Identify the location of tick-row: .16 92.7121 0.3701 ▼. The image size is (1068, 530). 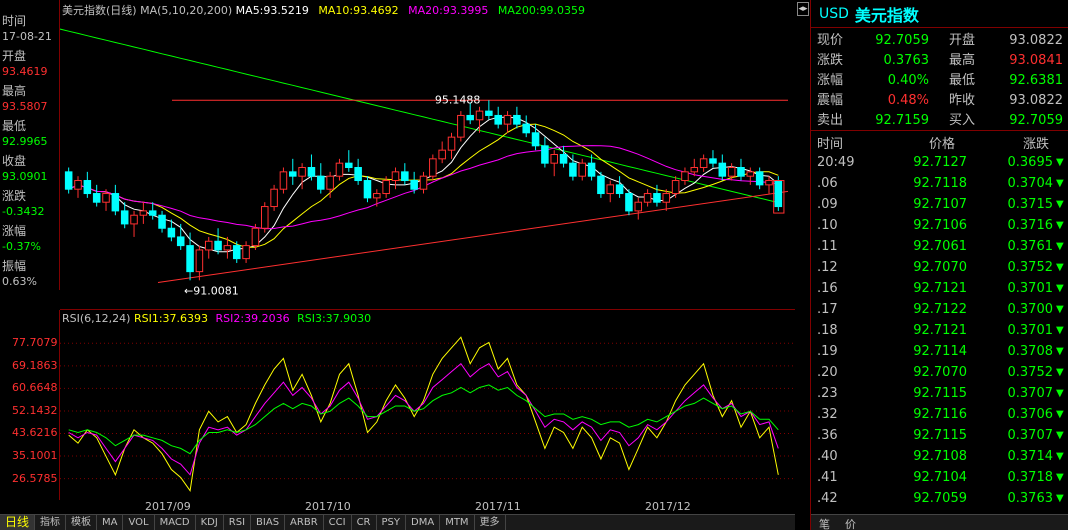
(939, 288).